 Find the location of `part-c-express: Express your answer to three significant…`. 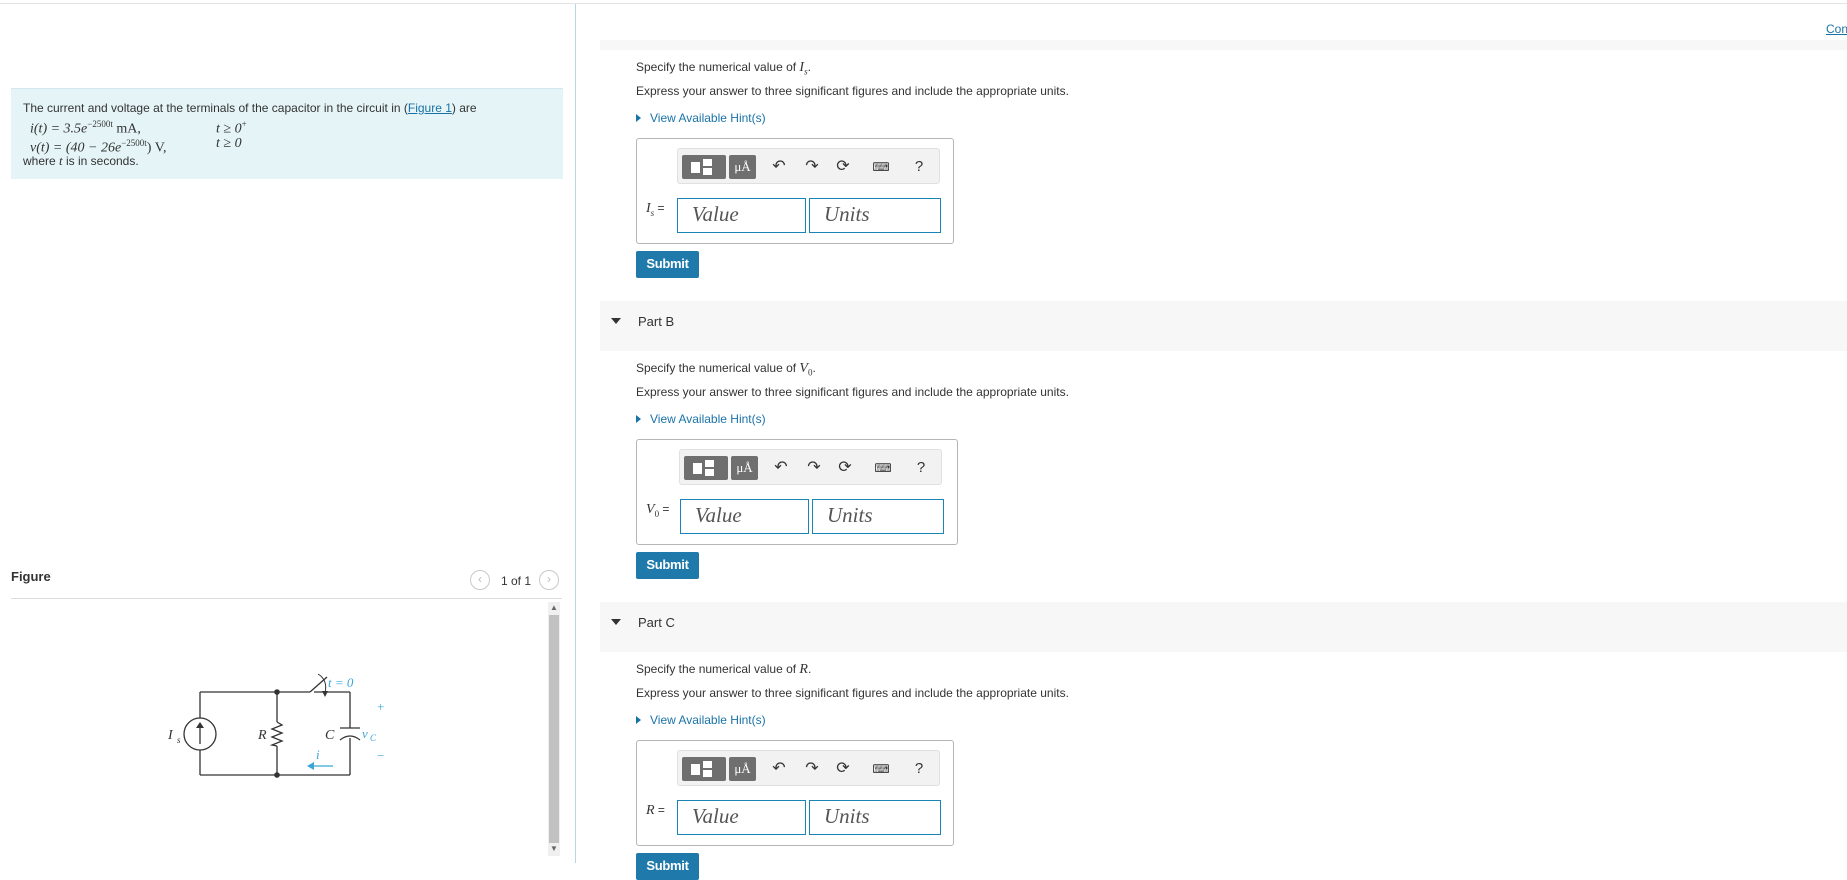

part-c-express: Express your answer to three significant… is located at coordinates (852, 693).